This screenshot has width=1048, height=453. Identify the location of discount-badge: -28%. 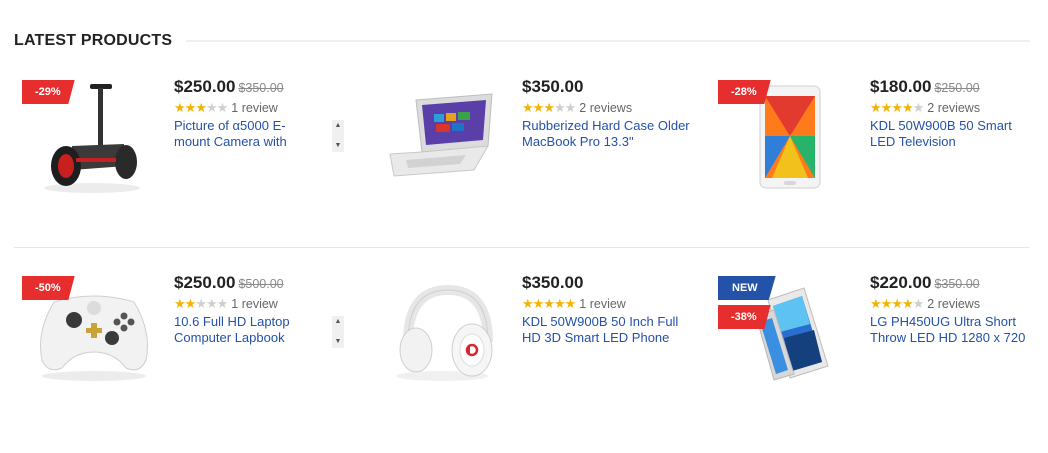
(744, 92).